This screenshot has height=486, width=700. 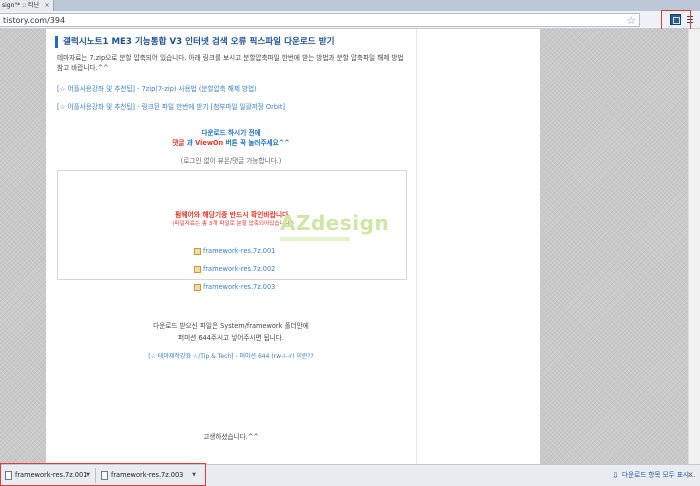 I want to click on notice-line-1: 다운로드 하시기 전에, so click(x=231, y=133).